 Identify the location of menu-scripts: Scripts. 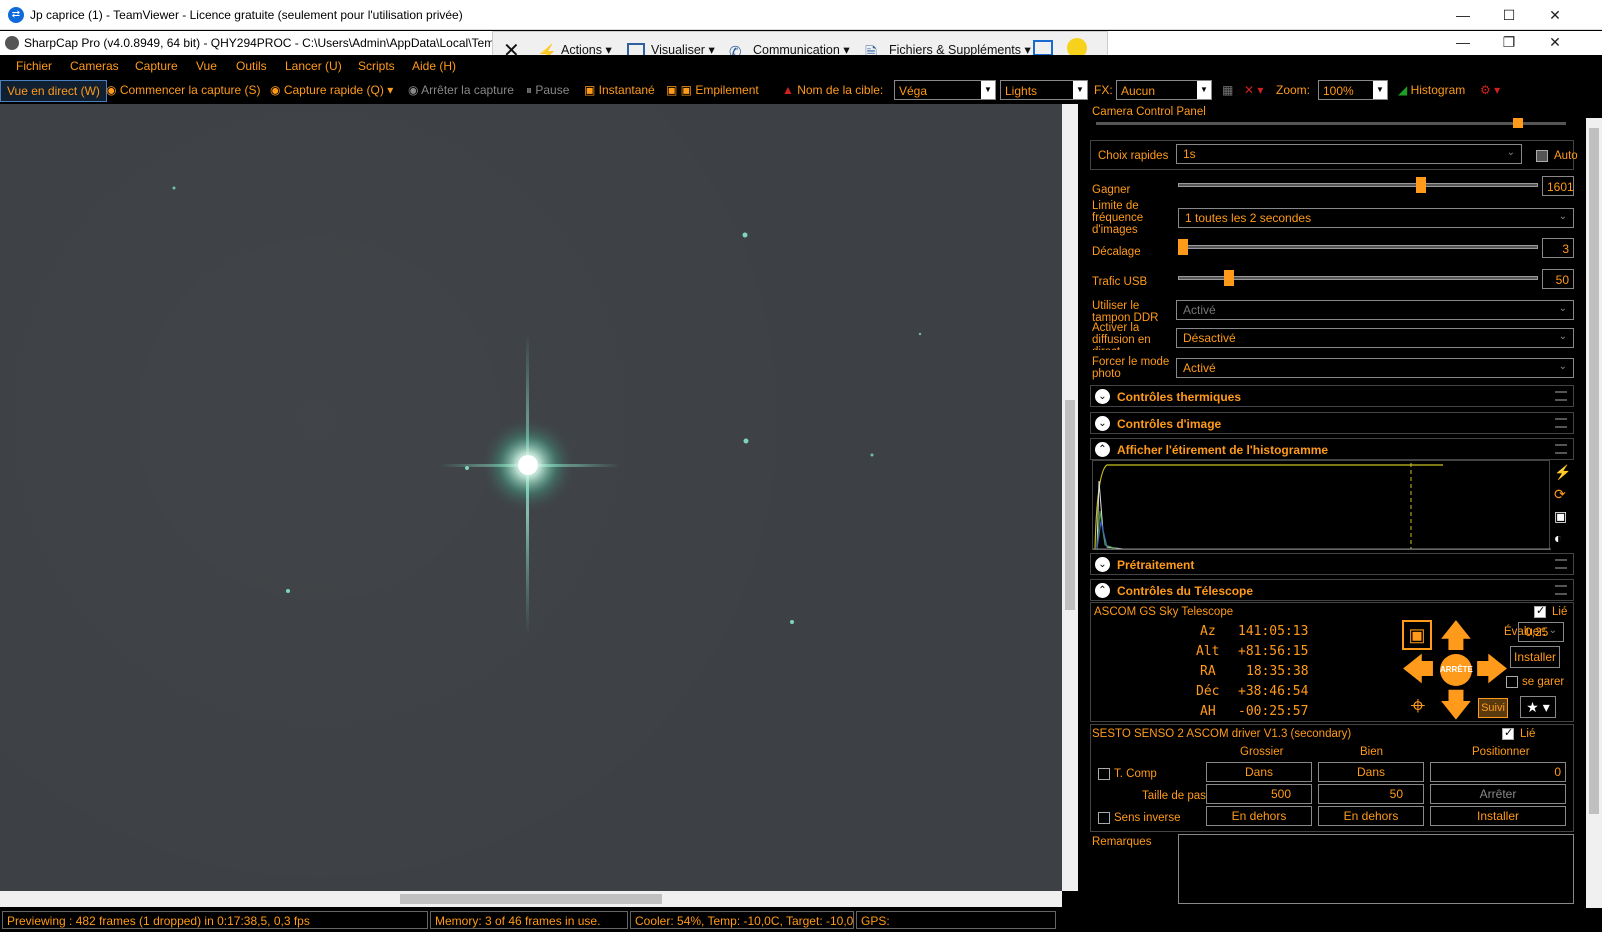
(376, 66).